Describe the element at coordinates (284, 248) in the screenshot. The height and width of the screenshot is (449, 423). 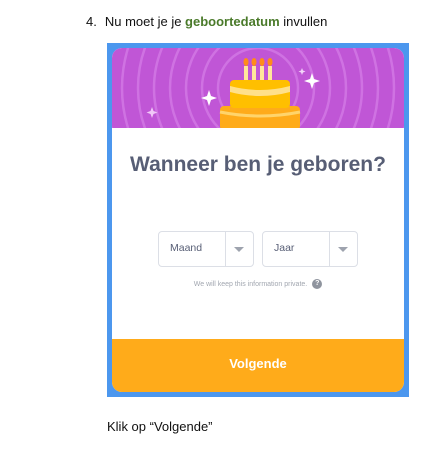
I see `year-select-value: Jaar` at that location.